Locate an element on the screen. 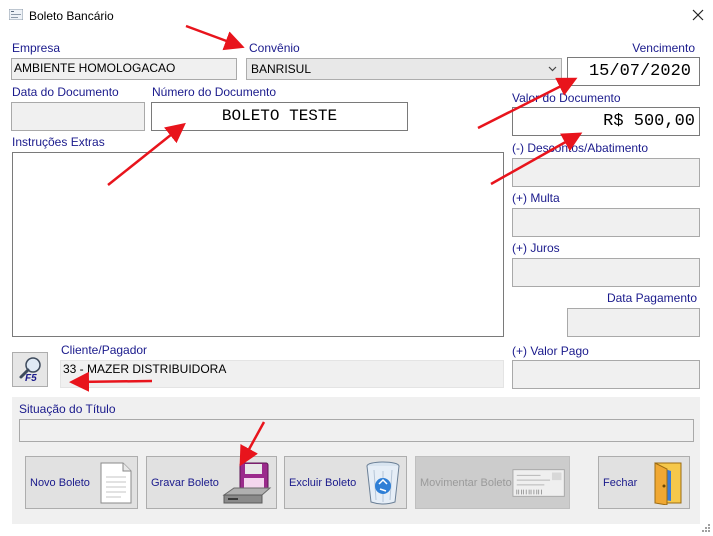 The image size is (713, 536). close-window-button is located at coordinates (698, 15).